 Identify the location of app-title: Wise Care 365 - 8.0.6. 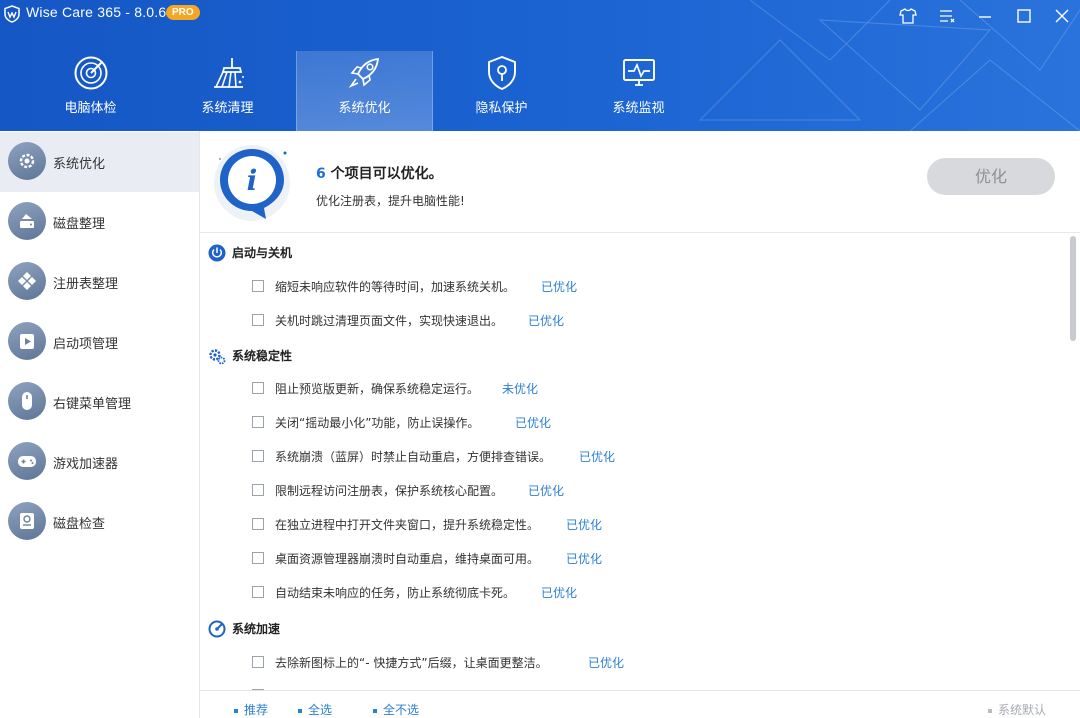
(96, 12).